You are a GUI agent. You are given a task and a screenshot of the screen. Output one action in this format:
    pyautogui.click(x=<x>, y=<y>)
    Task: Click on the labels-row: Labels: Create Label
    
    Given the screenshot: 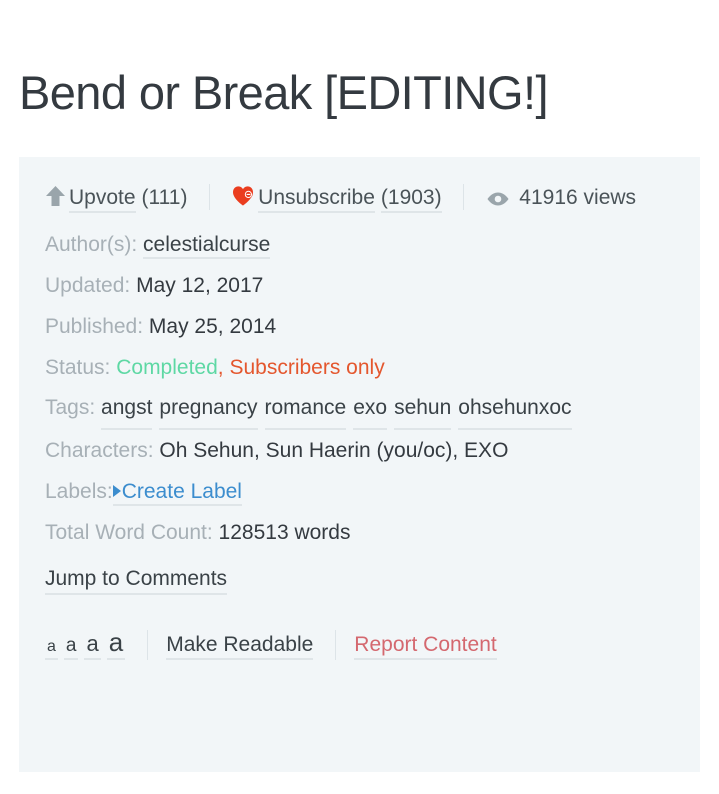 What is the action you would take?
    pyautogui.click(x=359, y=491)
    